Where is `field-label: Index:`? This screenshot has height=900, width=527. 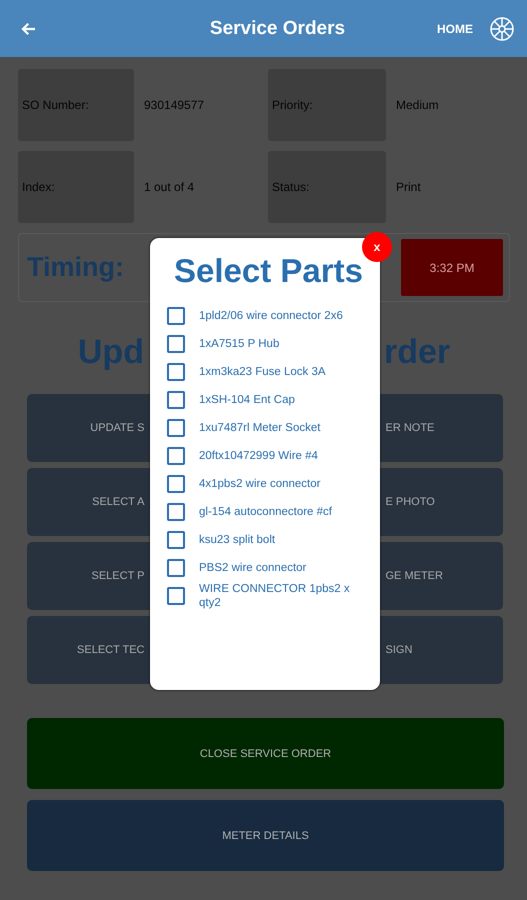
field-label: Index: is located at coordinates (76, 187).